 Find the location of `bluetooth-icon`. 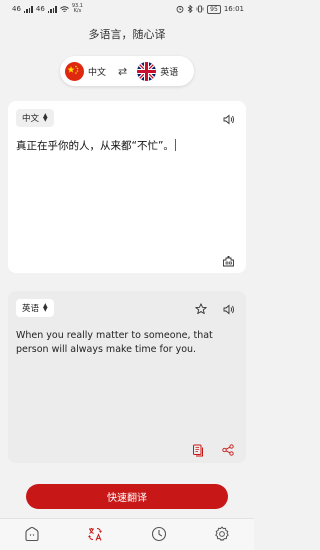

bluetooth-icon is located at coordinates (190, 9).